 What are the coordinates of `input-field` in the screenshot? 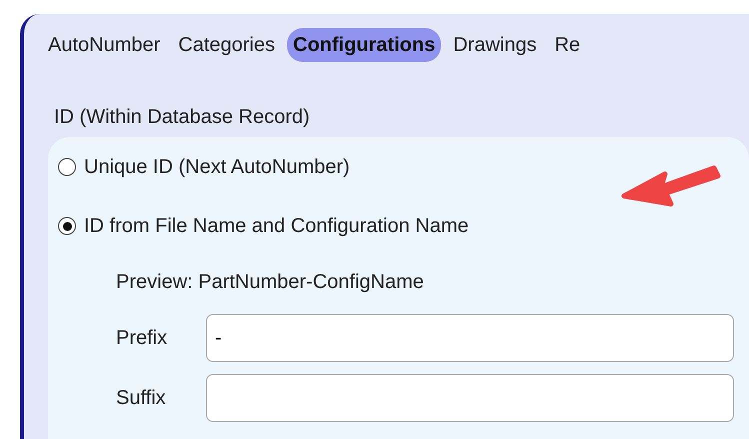 It's located at (470, 398).